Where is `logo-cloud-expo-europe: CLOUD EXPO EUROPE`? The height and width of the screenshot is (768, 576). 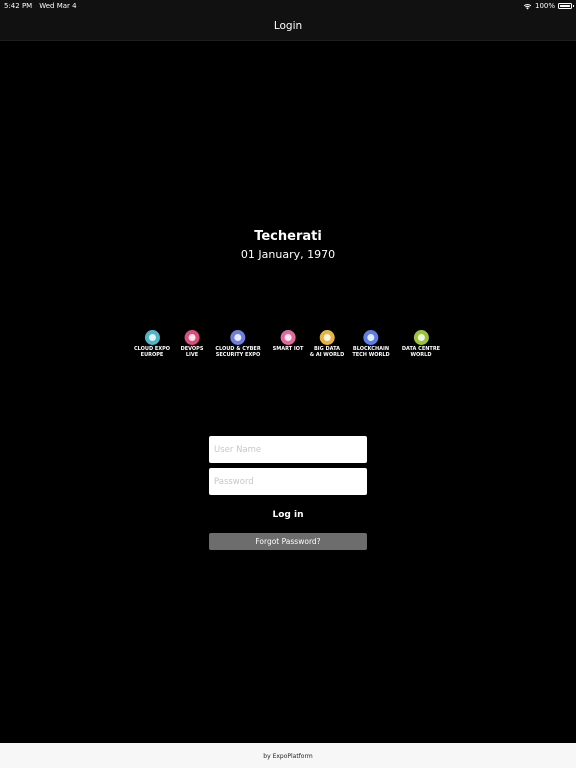
logo-cloud-expo-europe: CLOUD EXPO EUROPE is located at coordinates (152, 344).